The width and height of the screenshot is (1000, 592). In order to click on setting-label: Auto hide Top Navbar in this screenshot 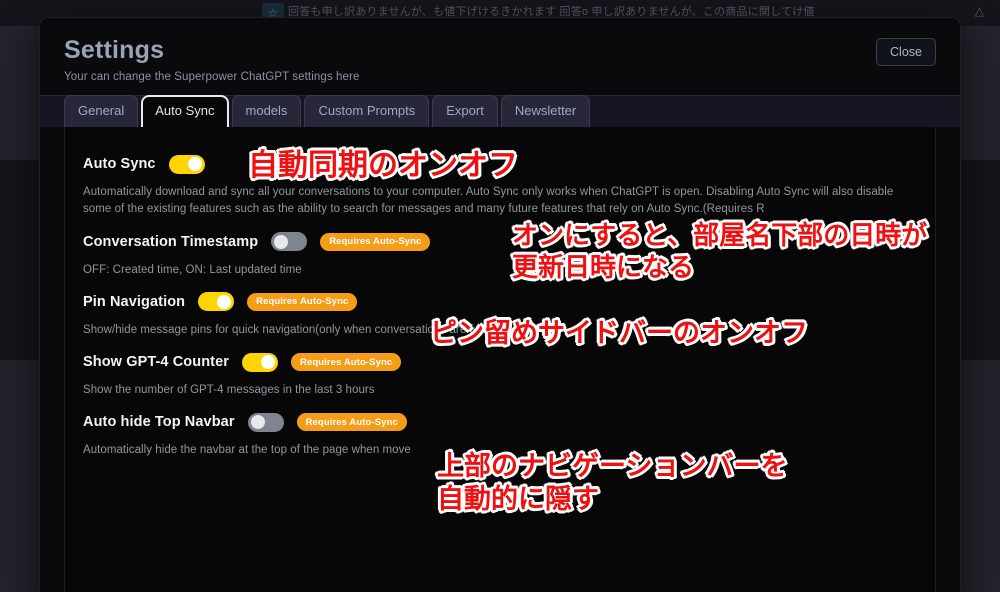, I will do `click(159, 422)`.